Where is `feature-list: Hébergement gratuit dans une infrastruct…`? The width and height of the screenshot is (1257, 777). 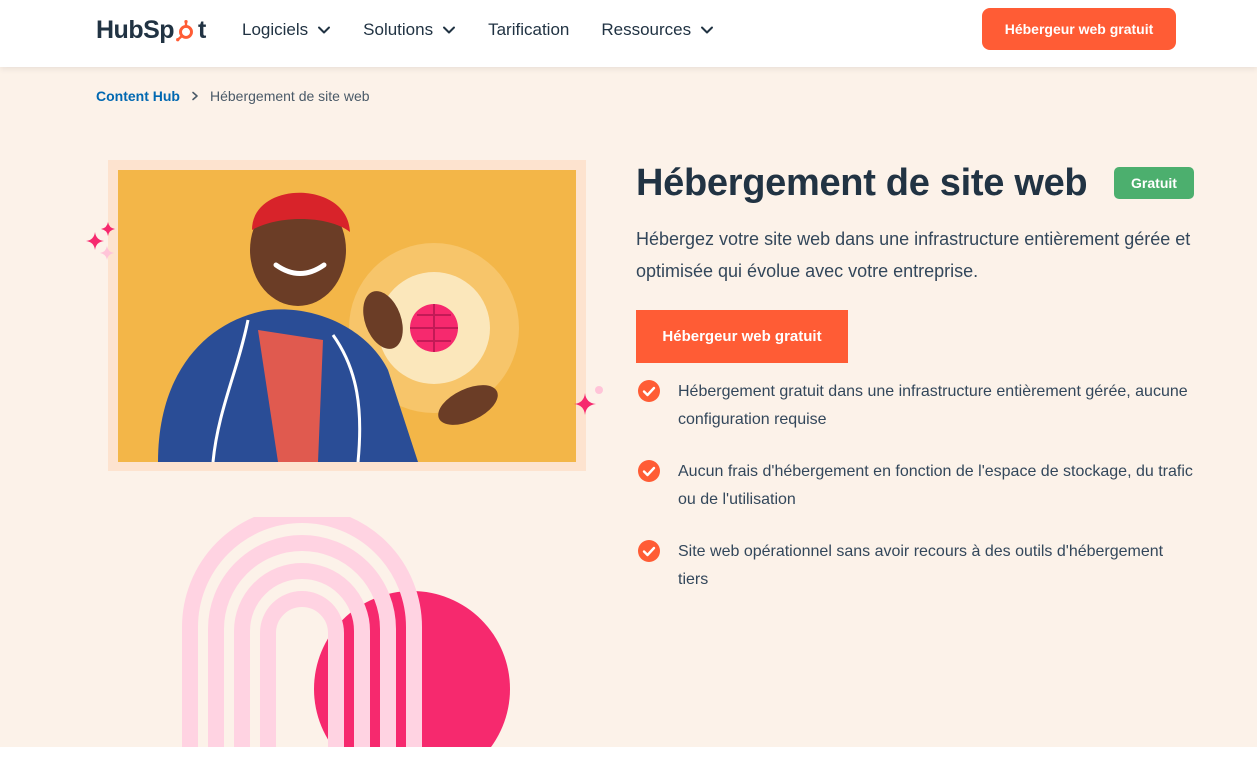 feature-list: Hébergement gratuit dans une infrastruct… is located at coordinates (916, 498).